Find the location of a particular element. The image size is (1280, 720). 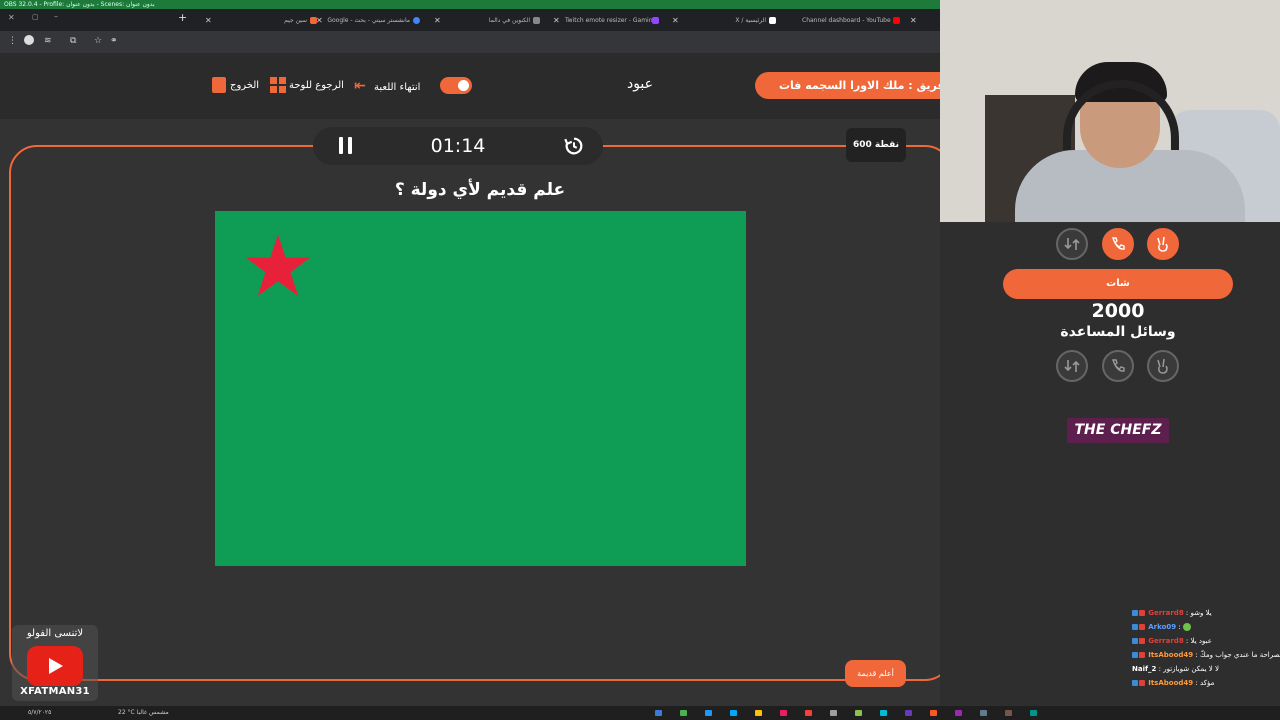

reset-timer-icon is located at coordinates (574, 146).